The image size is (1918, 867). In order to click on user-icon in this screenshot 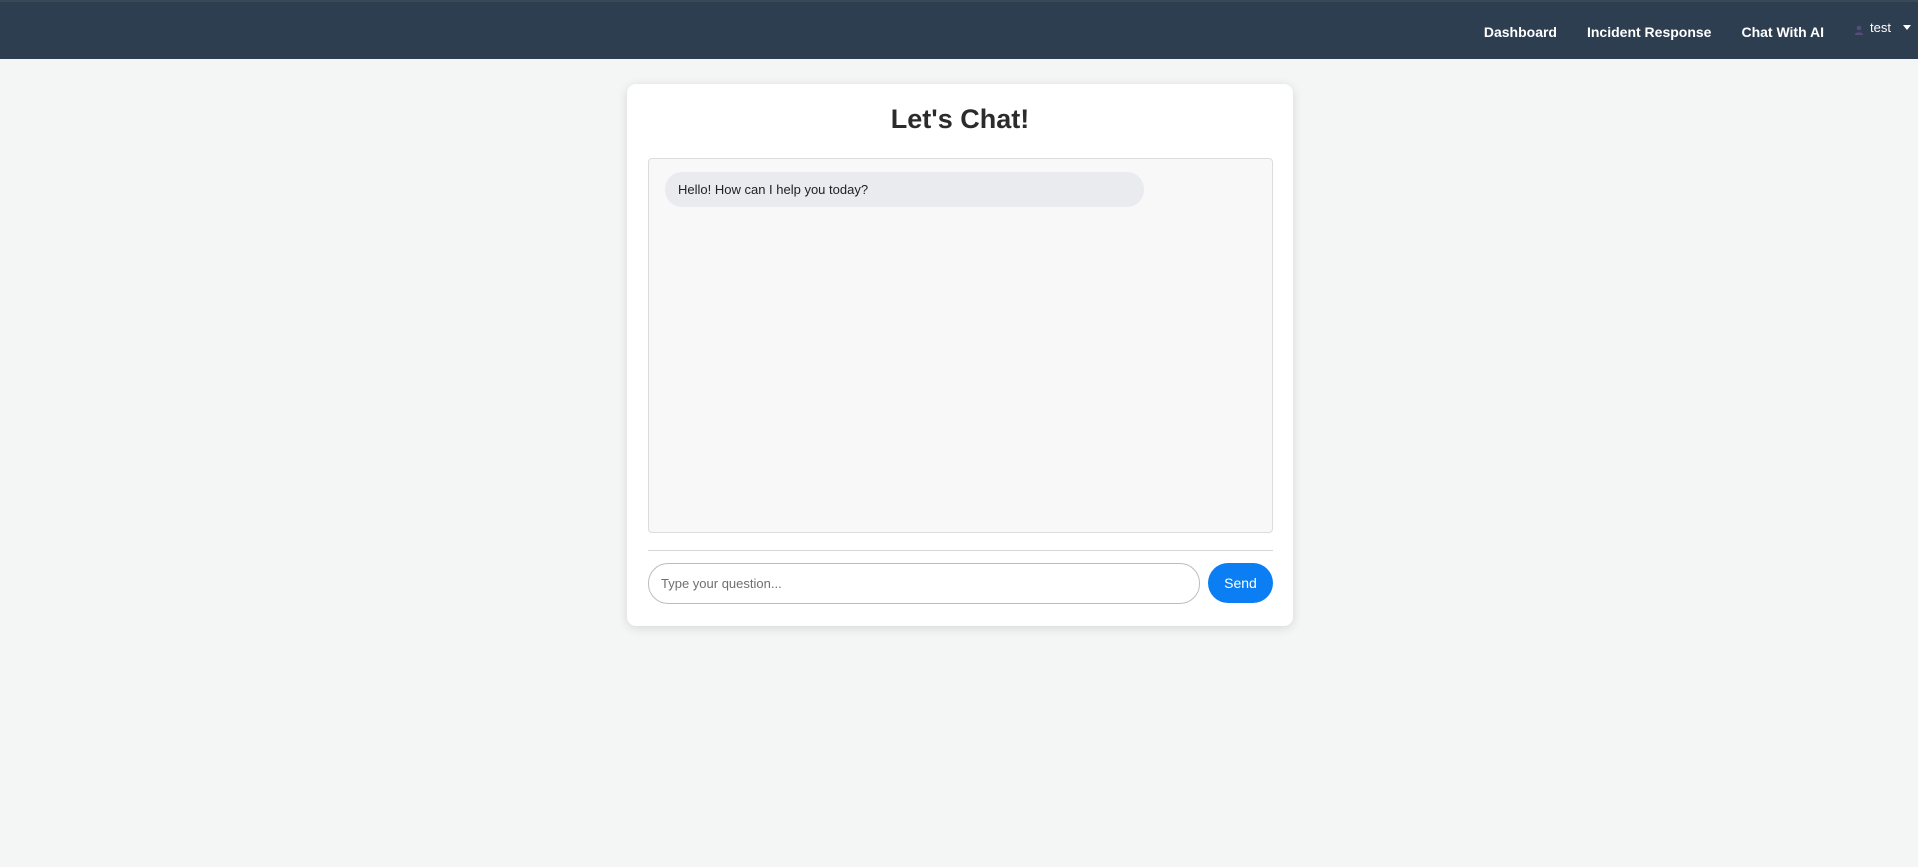, I will do `click(1859, 29)`.